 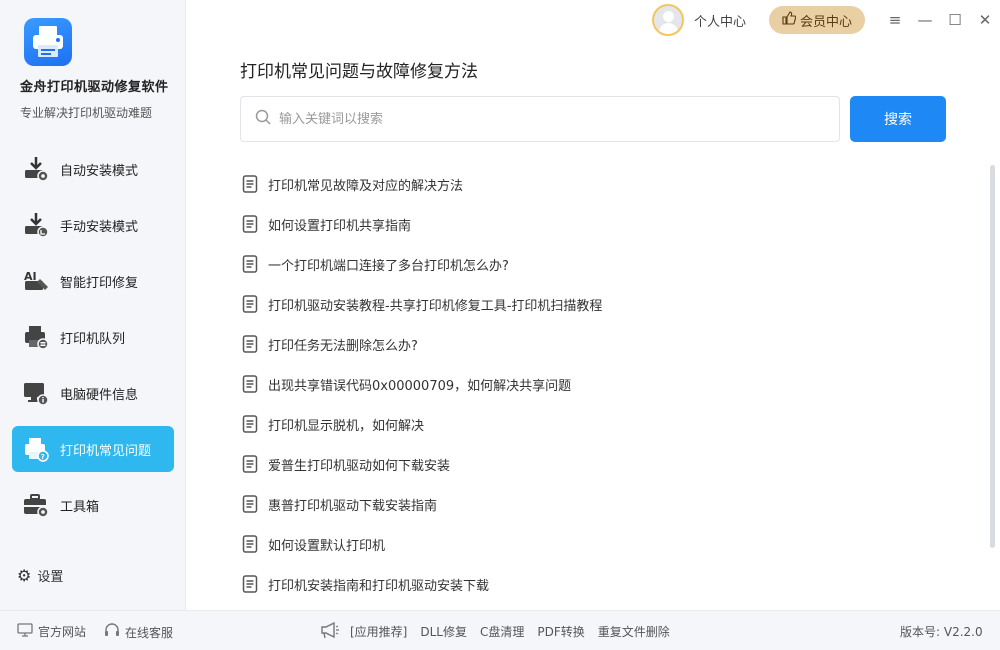 I want to click on app-logo, so click(x=48, y=42).